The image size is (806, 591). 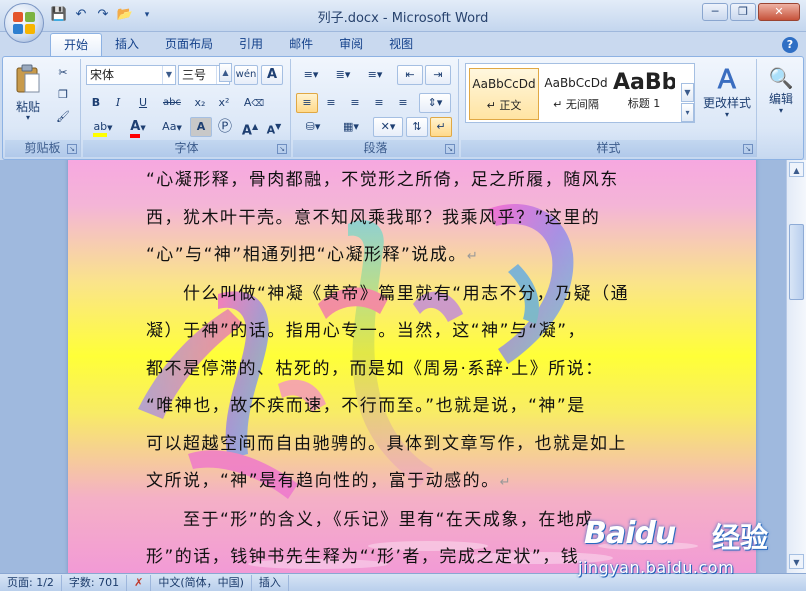 What do you see at coordinates (225, 127) in the screenshot?
I see `enclose-char-icon: Ⓟ` at bounding box center [225, 127].